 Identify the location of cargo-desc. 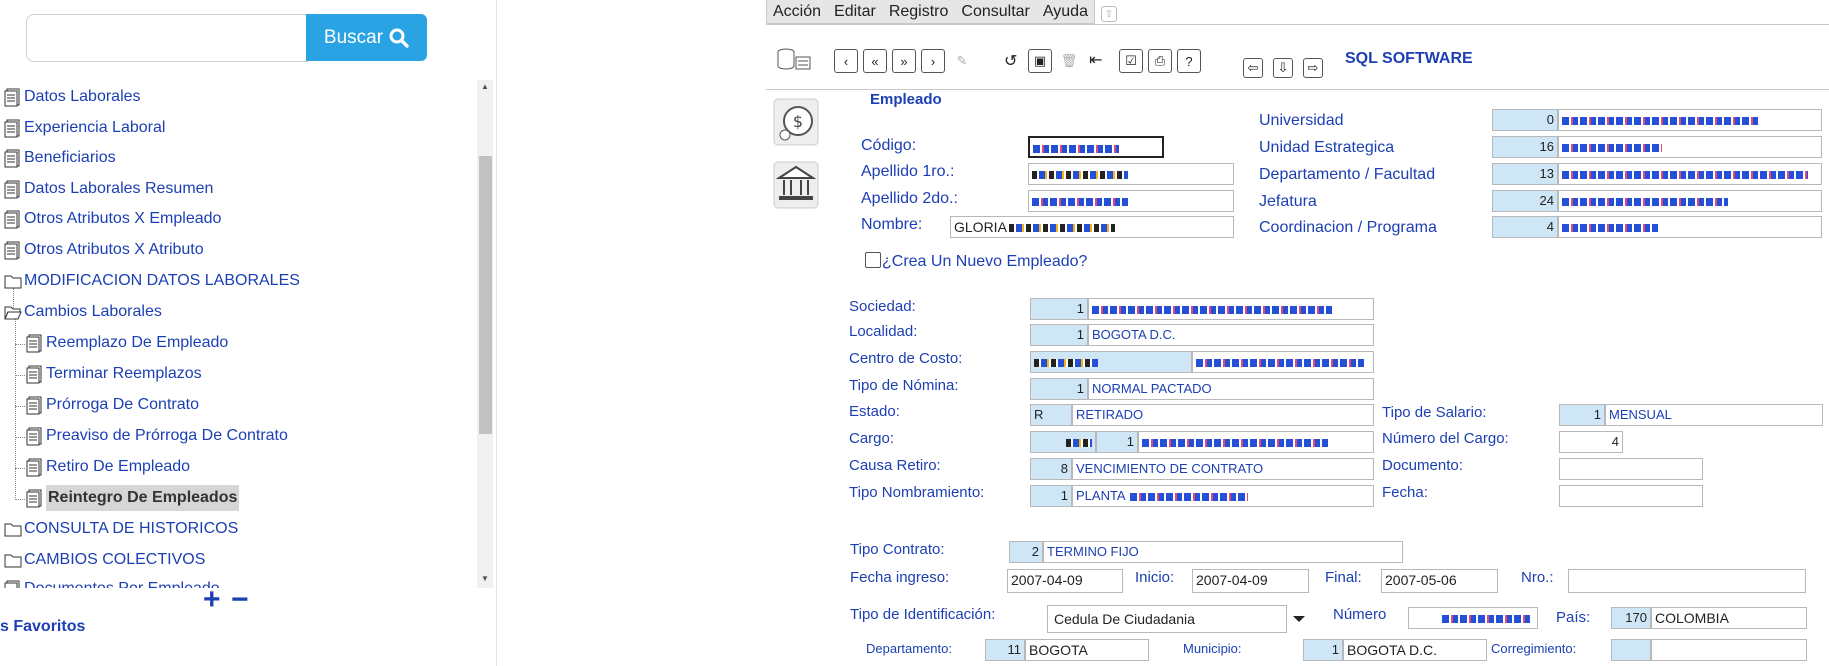
(1256, 442).